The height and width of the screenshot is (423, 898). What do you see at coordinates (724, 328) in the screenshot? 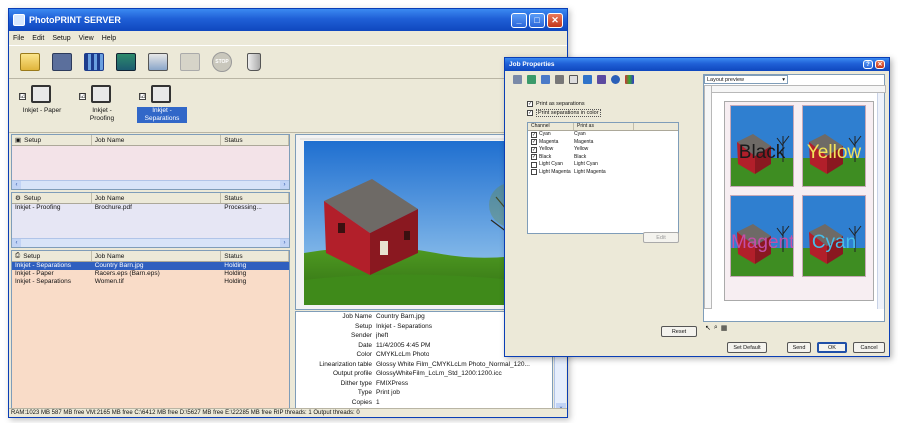
I see `grid-view-icon: ▦` at bounding box center [724, 328].